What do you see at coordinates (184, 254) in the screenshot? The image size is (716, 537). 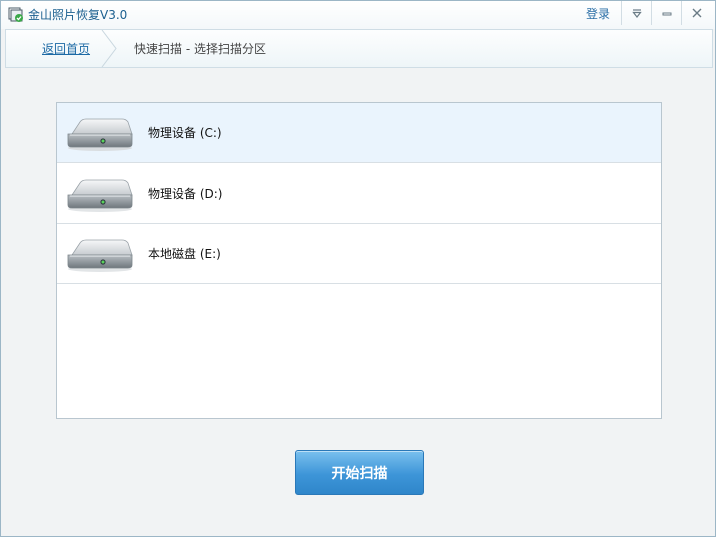 I see `drive-label: 本地磁盘 (E:)` at bounding box center [184, 254].